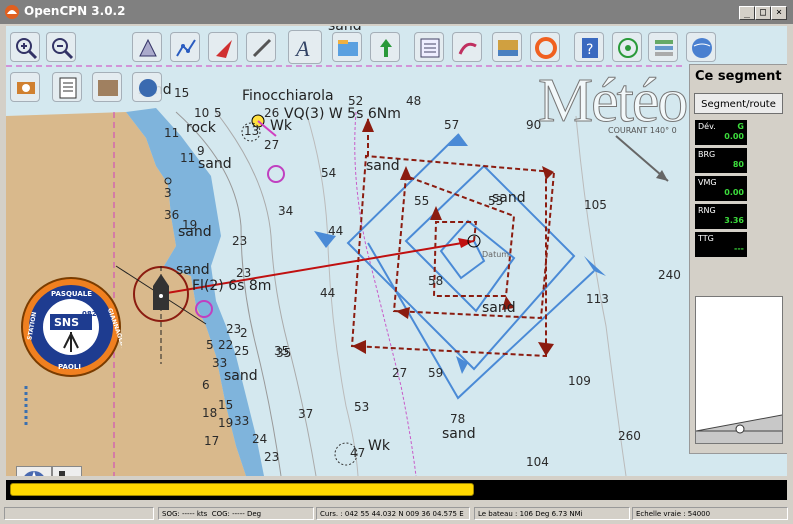  What do you see at coordinates (201, 128) in the screenshot?
I see `rock-label: rock` at bounding box center [201, 128].